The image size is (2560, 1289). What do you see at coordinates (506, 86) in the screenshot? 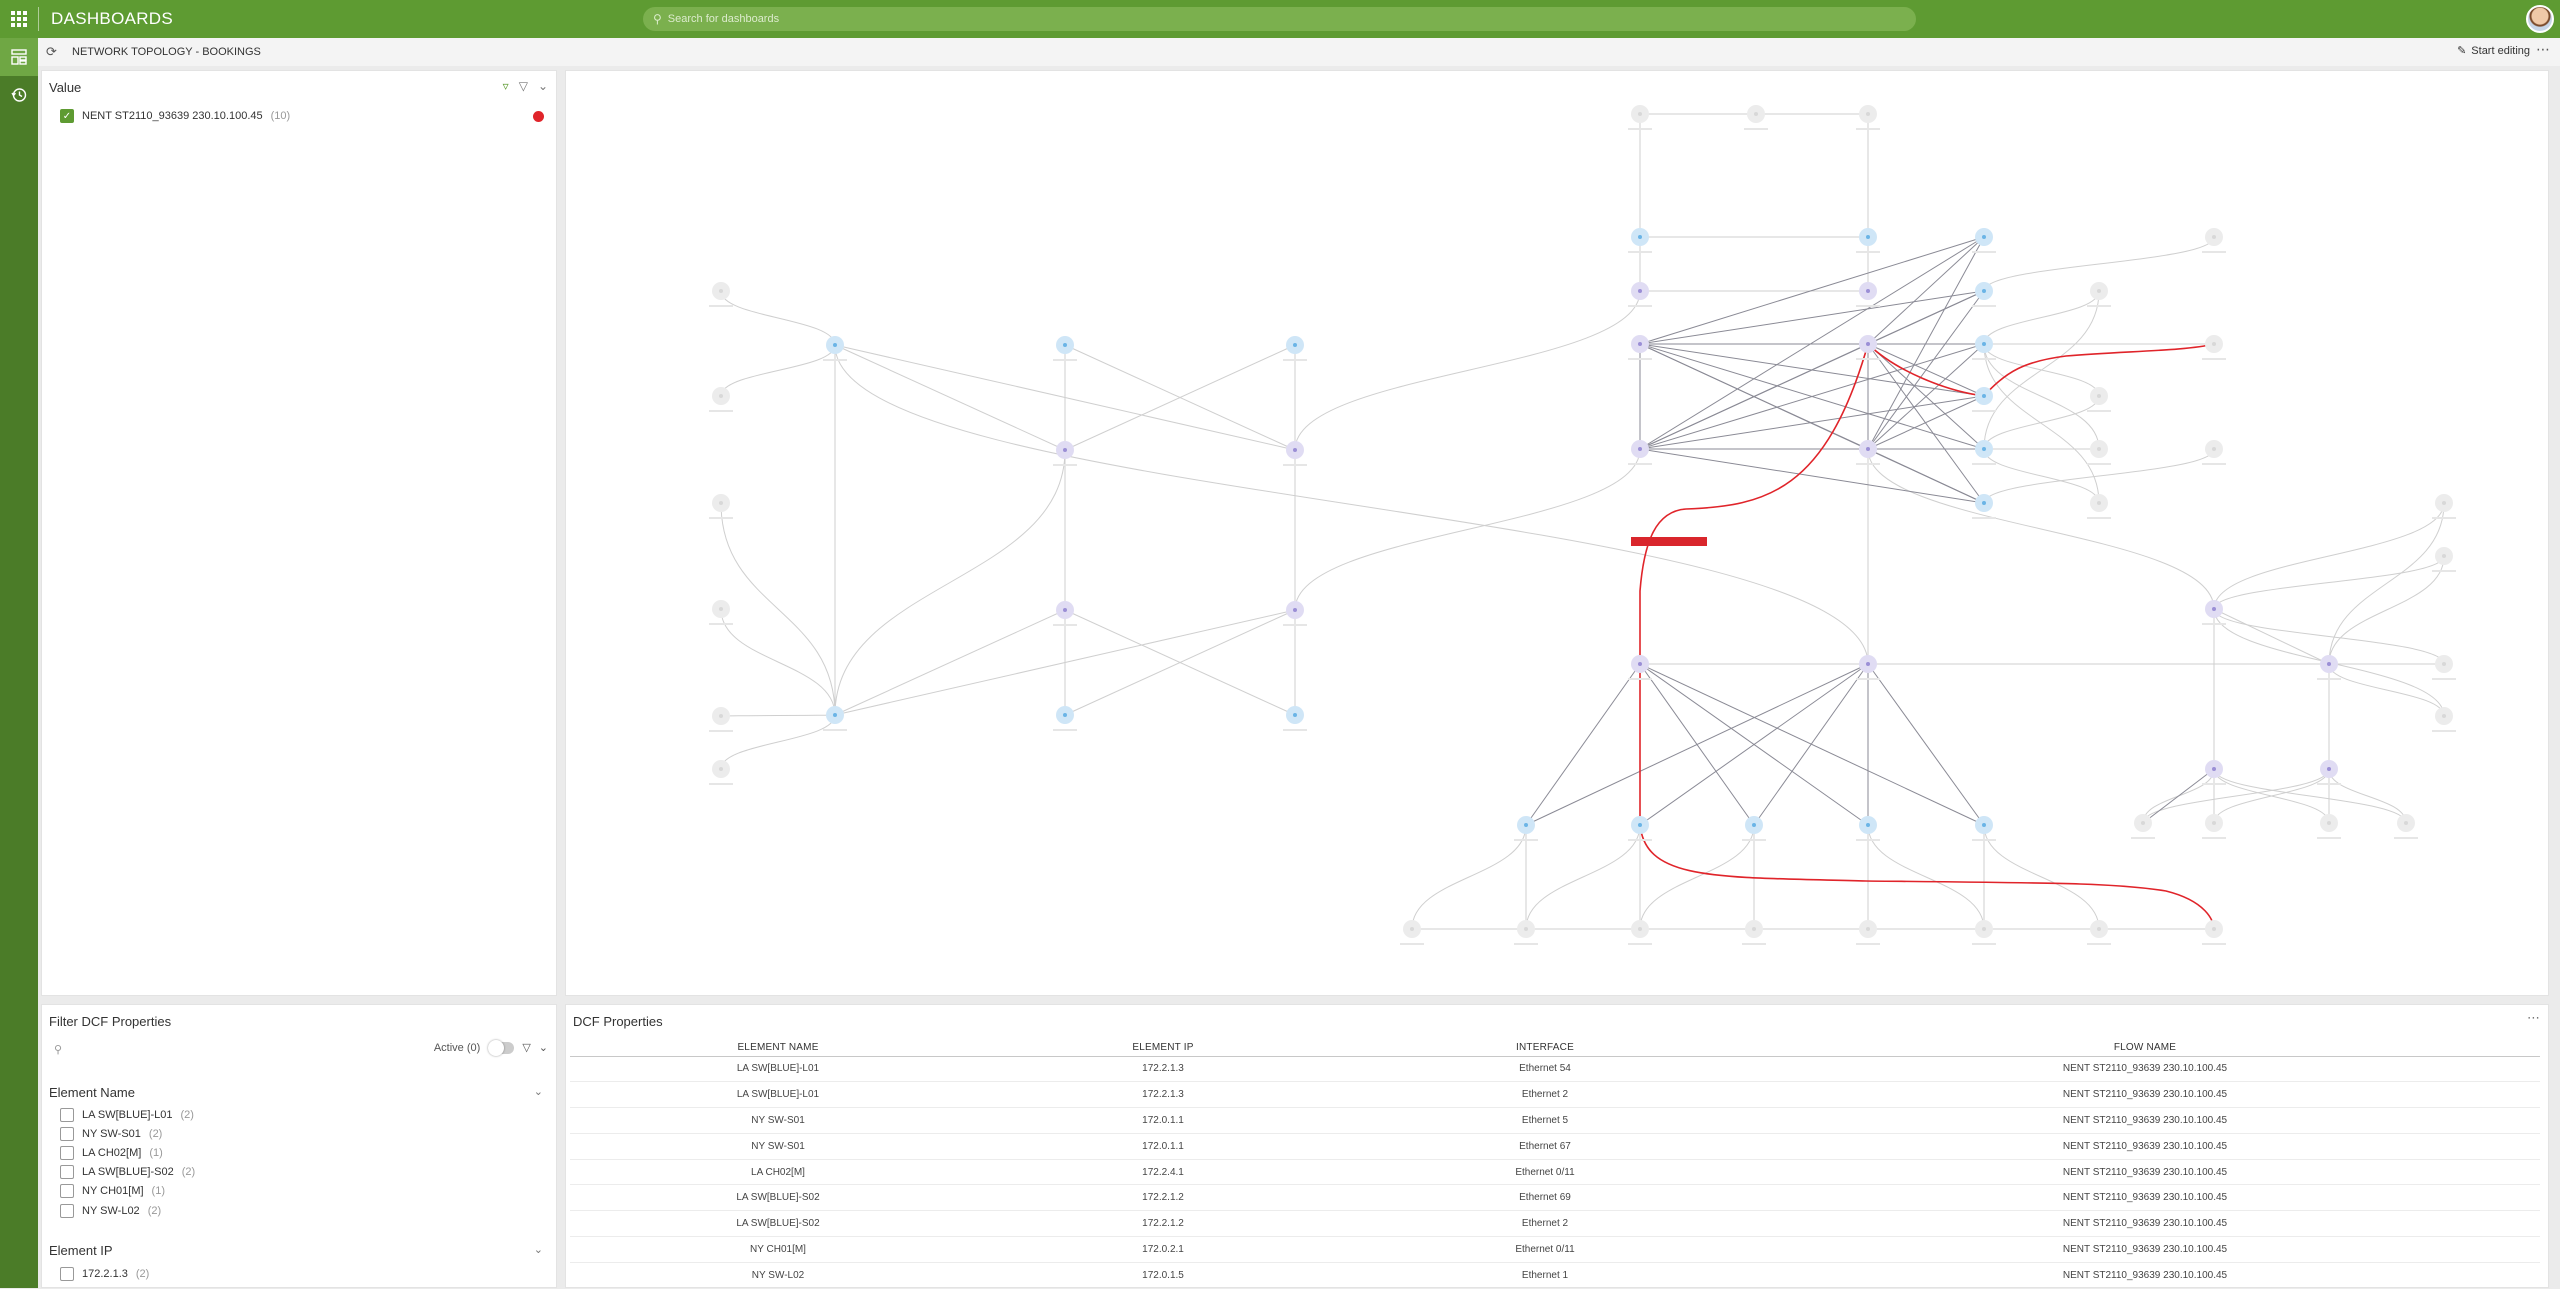
I see `filter-applied-icon: ▿` at bounding box center [506, 86].